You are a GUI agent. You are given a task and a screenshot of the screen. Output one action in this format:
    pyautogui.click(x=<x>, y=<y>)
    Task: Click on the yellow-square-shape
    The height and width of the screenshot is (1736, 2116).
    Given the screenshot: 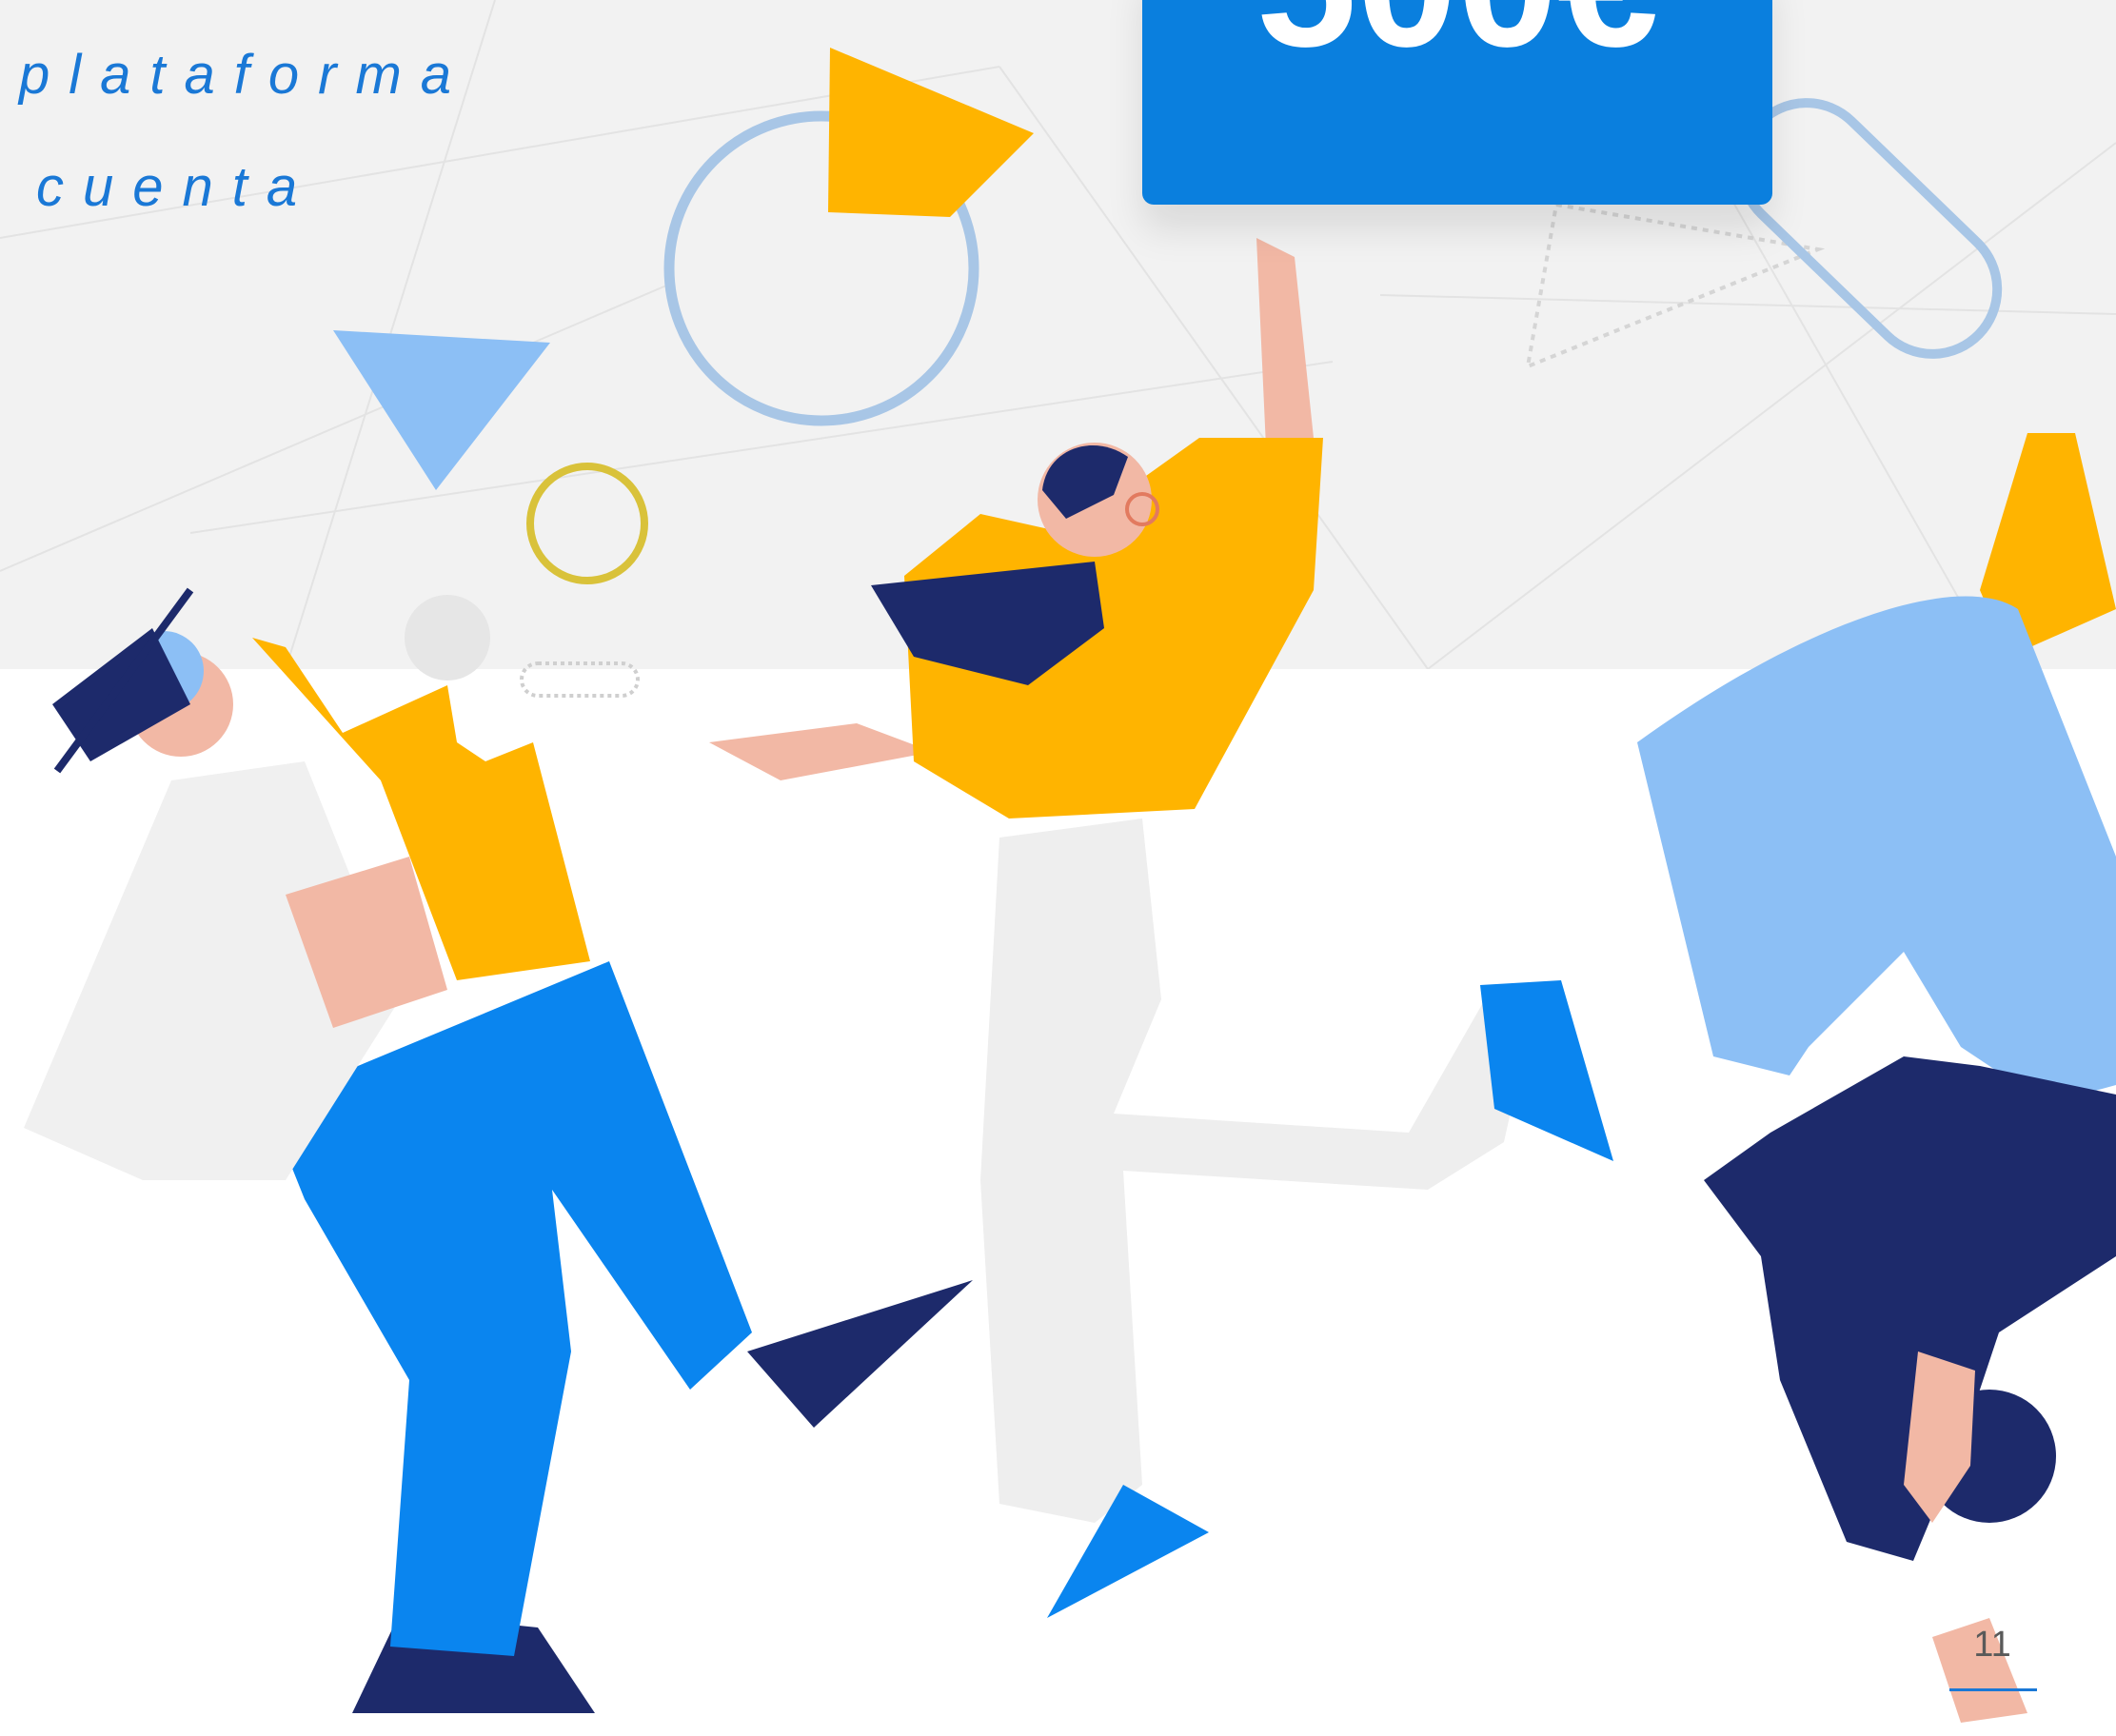 What is the action you would take?
    pyautogui.click(x=931, y=132)
    